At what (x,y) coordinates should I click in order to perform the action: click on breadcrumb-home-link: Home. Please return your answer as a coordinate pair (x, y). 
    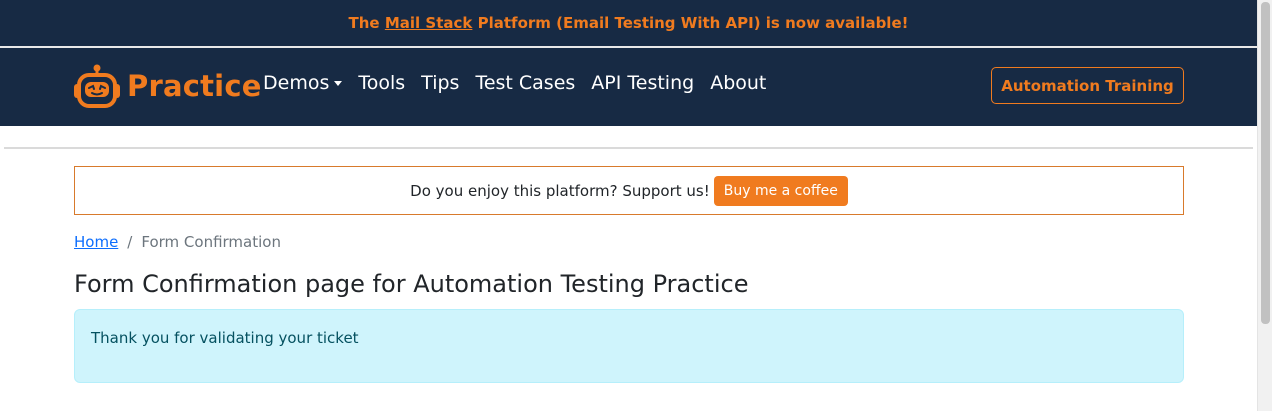
    Looking at the image, I should click on (96, 242).